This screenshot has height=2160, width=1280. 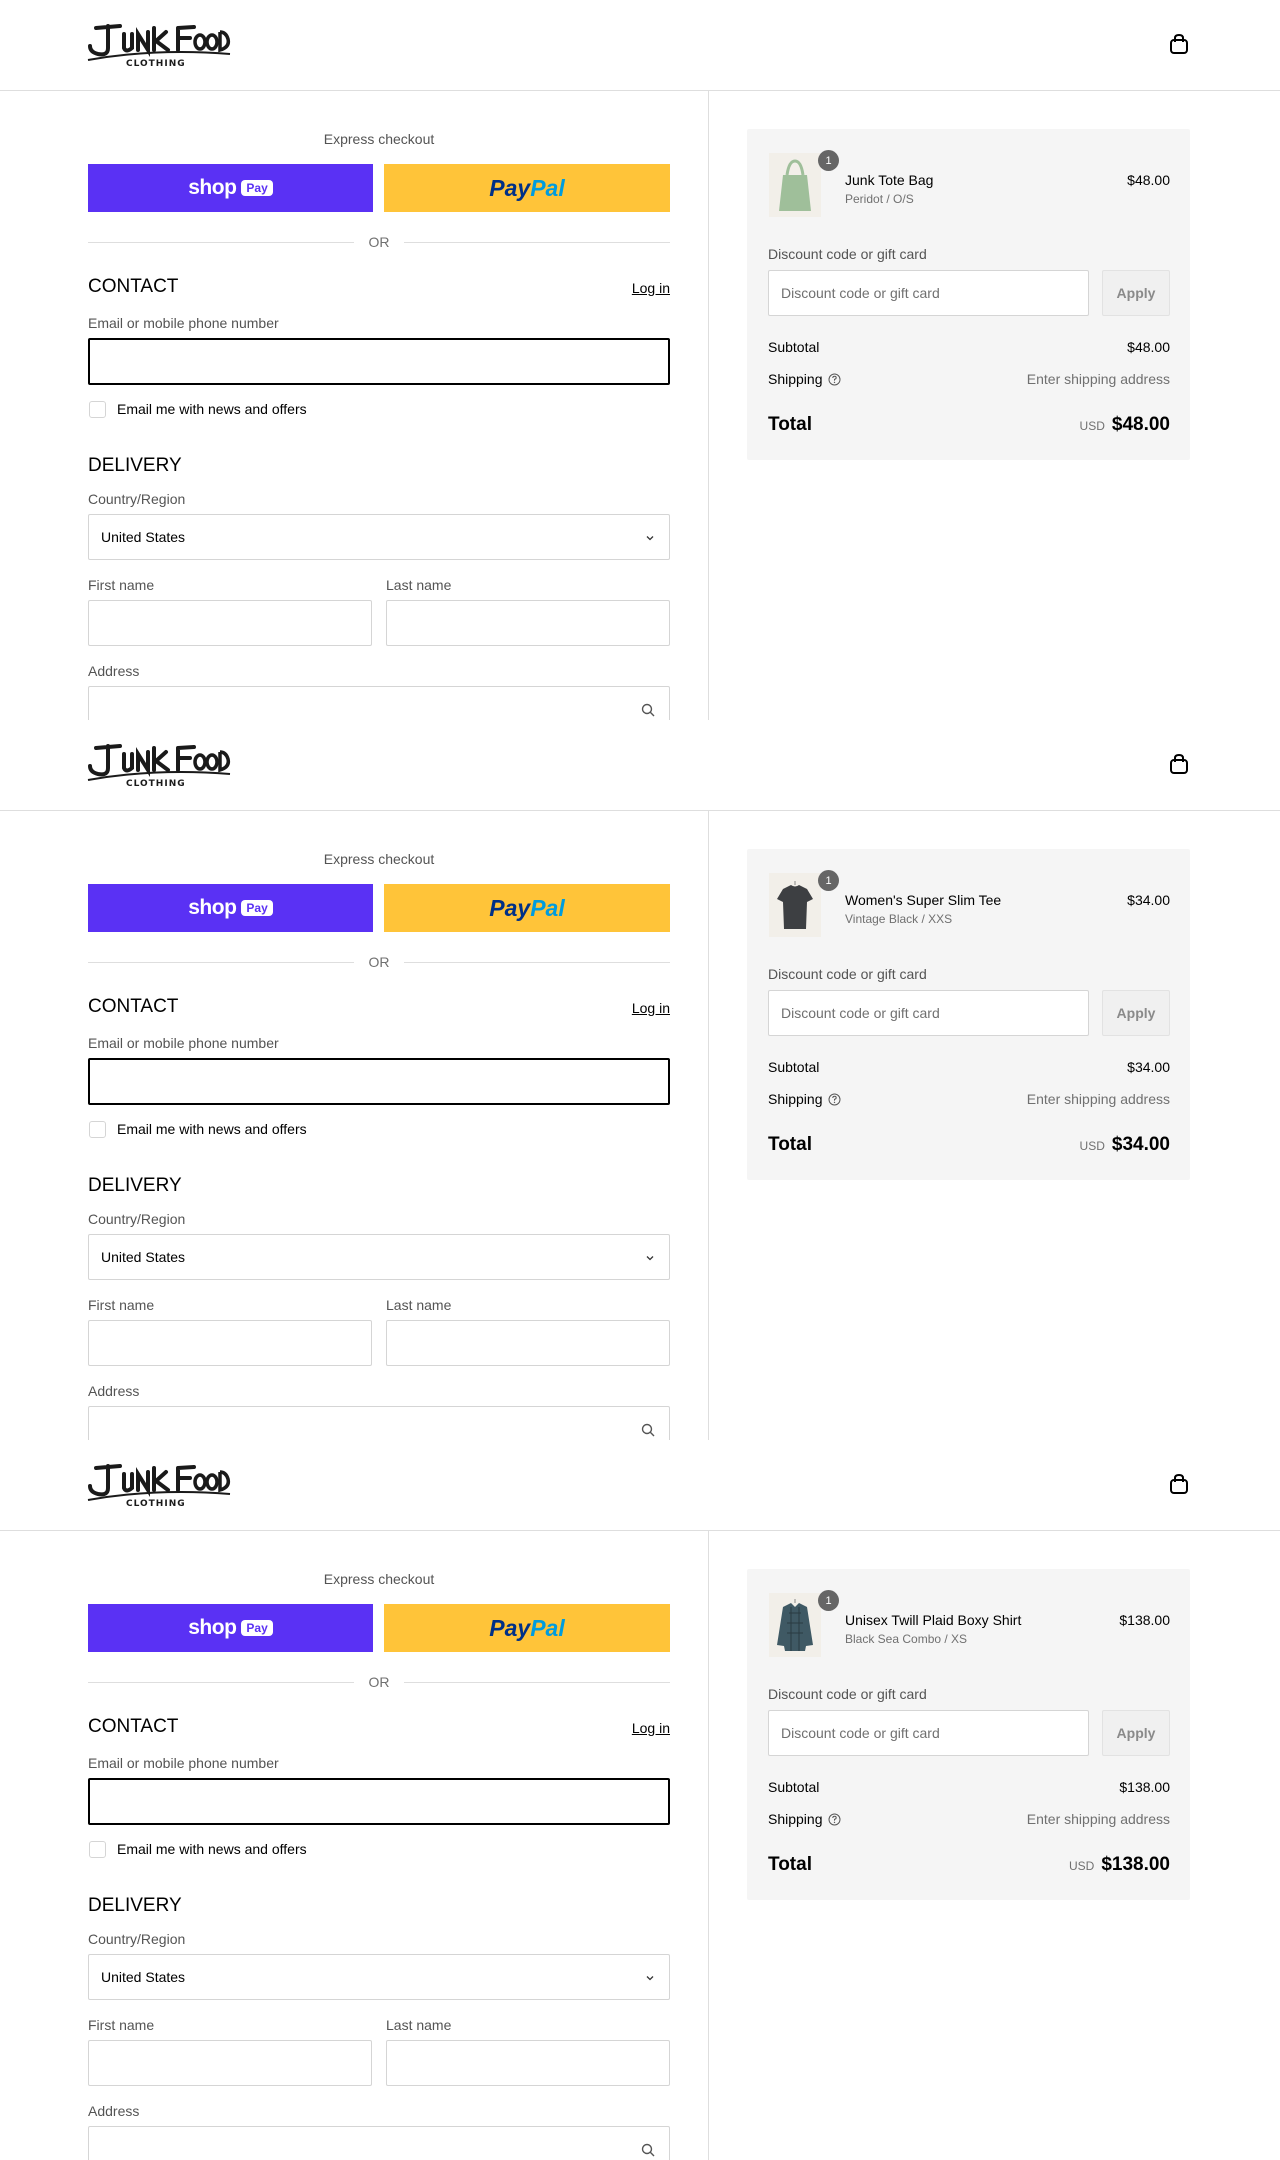 What do you see at coordinates (510, 187) in the screenshot?
I see `paypal-wordmark-1: Pay` at bounding box center [510, 187].